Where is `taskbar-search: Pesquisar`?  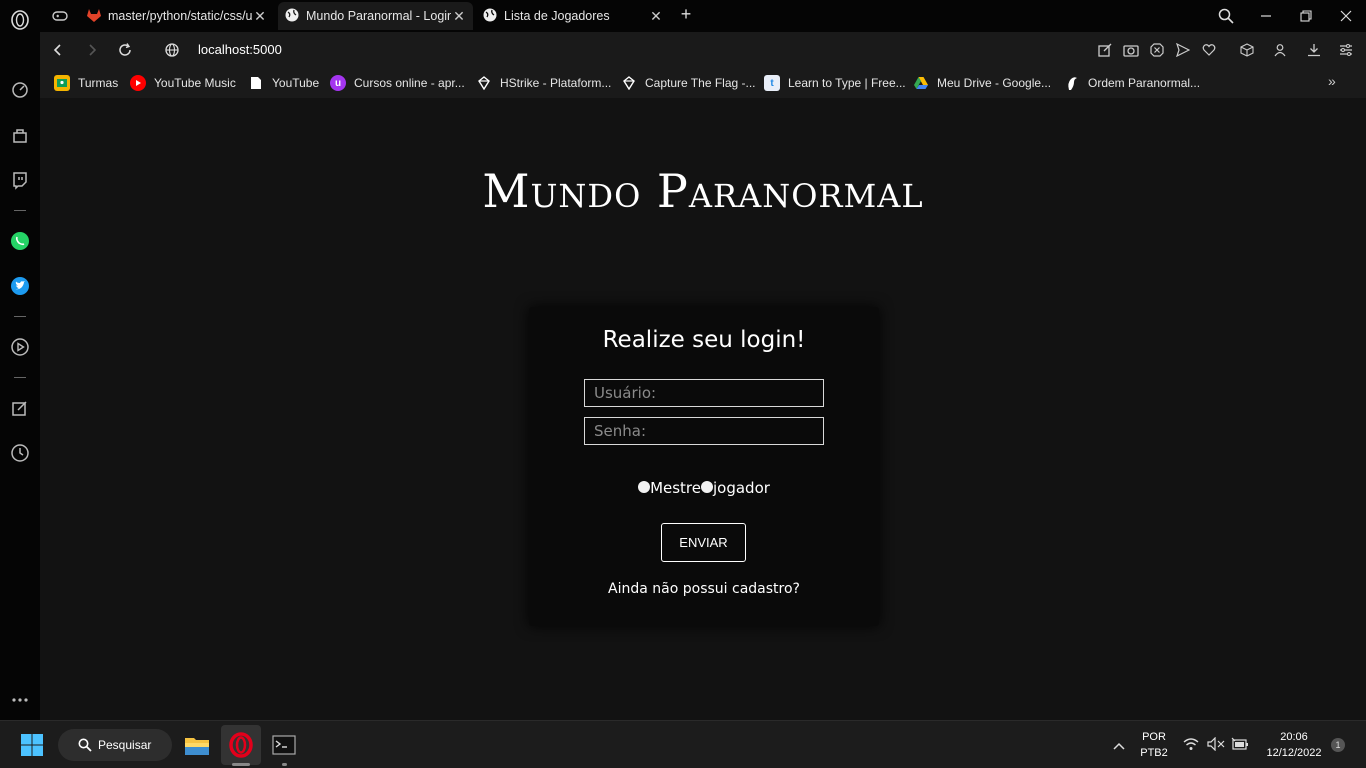 taskbar-search: Pesquisar is located at coordinates (115, 745).